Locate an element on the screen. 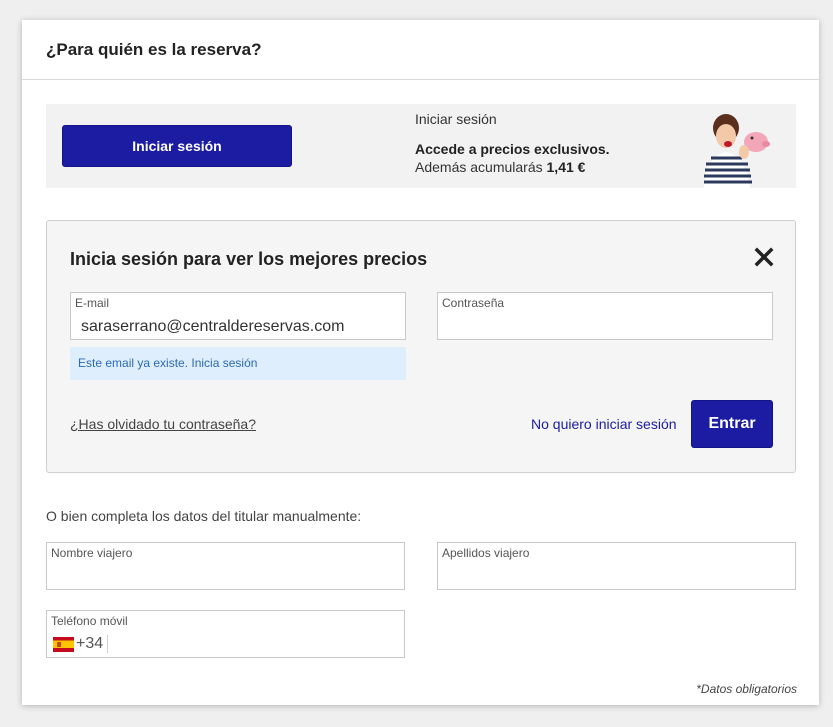 The width and height of the screenshot is (833, 727). email-label: E-mail is located at coordinates (92, 303).